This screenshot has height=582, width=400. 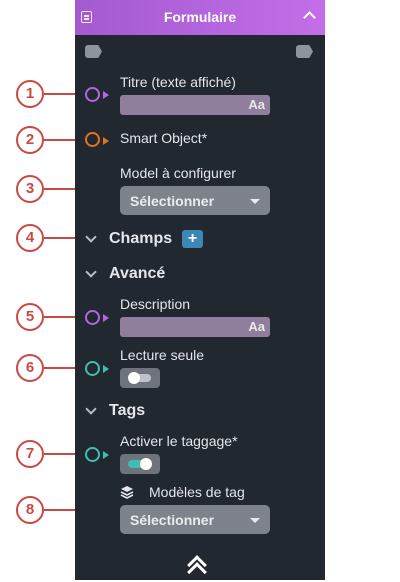 I want to click on titre-input: Aa, so click(x=195, y=105).